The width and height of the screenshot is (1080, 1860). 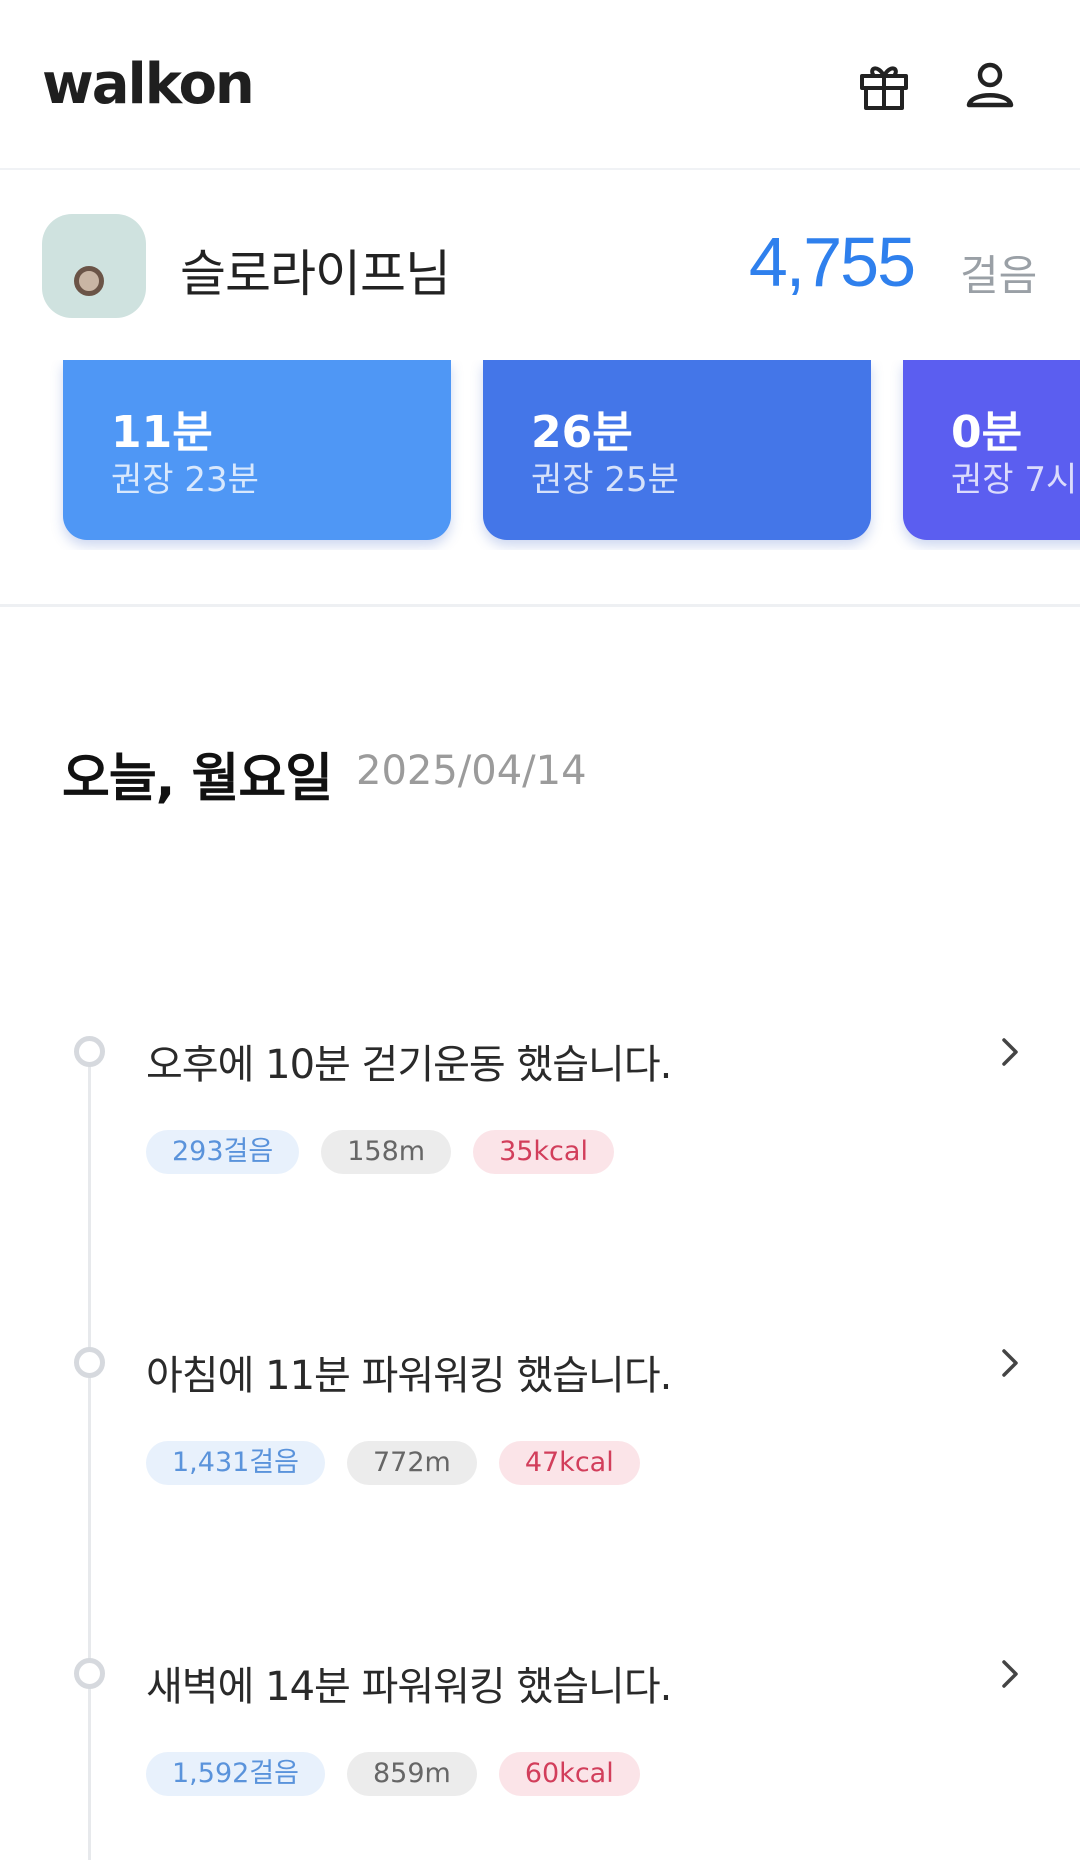 I want to click on section-divider, so click(x=540, y=605).